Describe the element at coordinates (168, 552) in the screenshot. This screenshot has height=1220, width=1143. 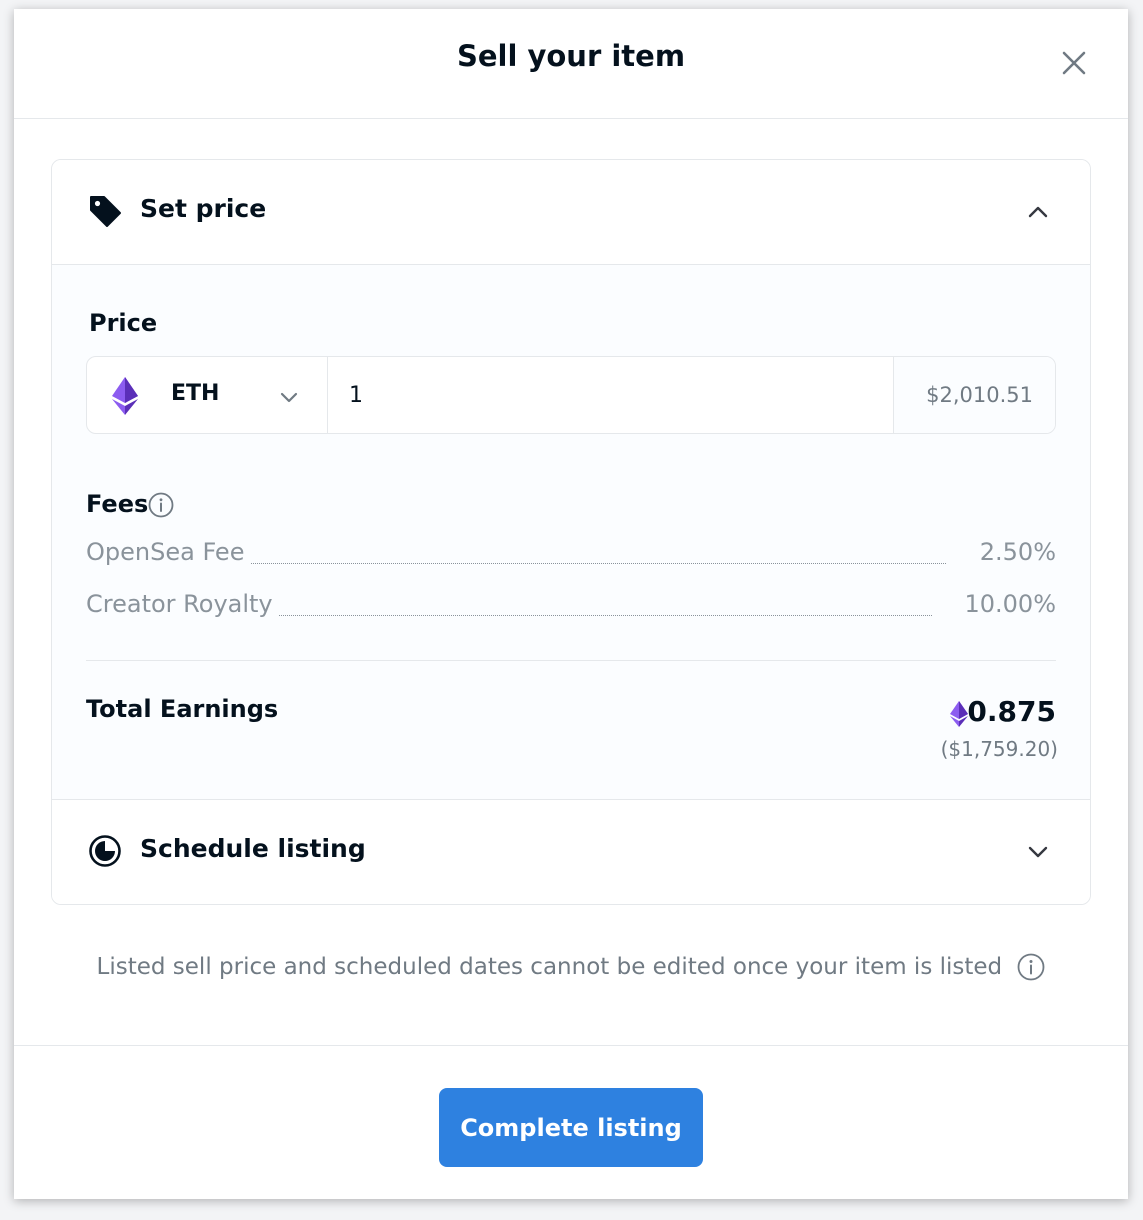
I see `fee-name: OpenSea Fee` at that location.